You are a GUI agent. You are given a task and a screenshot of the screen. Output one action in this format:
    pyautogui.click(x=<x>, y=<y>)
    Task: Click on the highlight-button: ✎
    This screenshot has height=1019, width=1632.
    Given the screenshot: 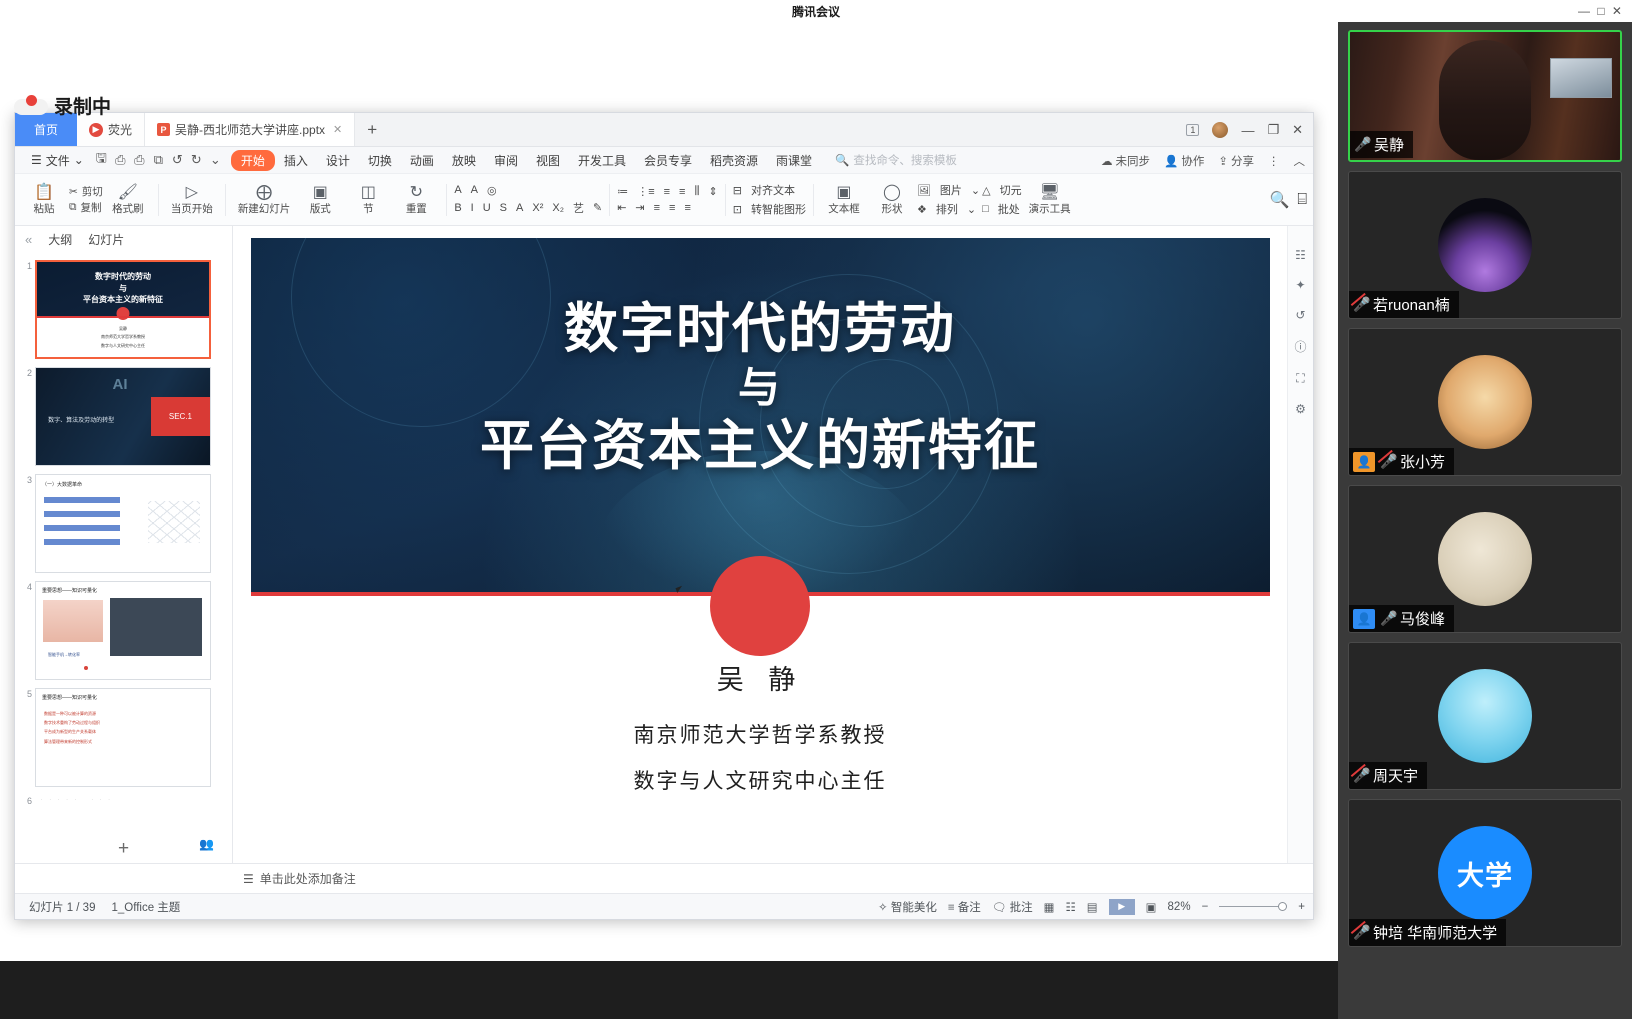 What is the action you would take?
    pyautogui.click(x=597, y=207)
    